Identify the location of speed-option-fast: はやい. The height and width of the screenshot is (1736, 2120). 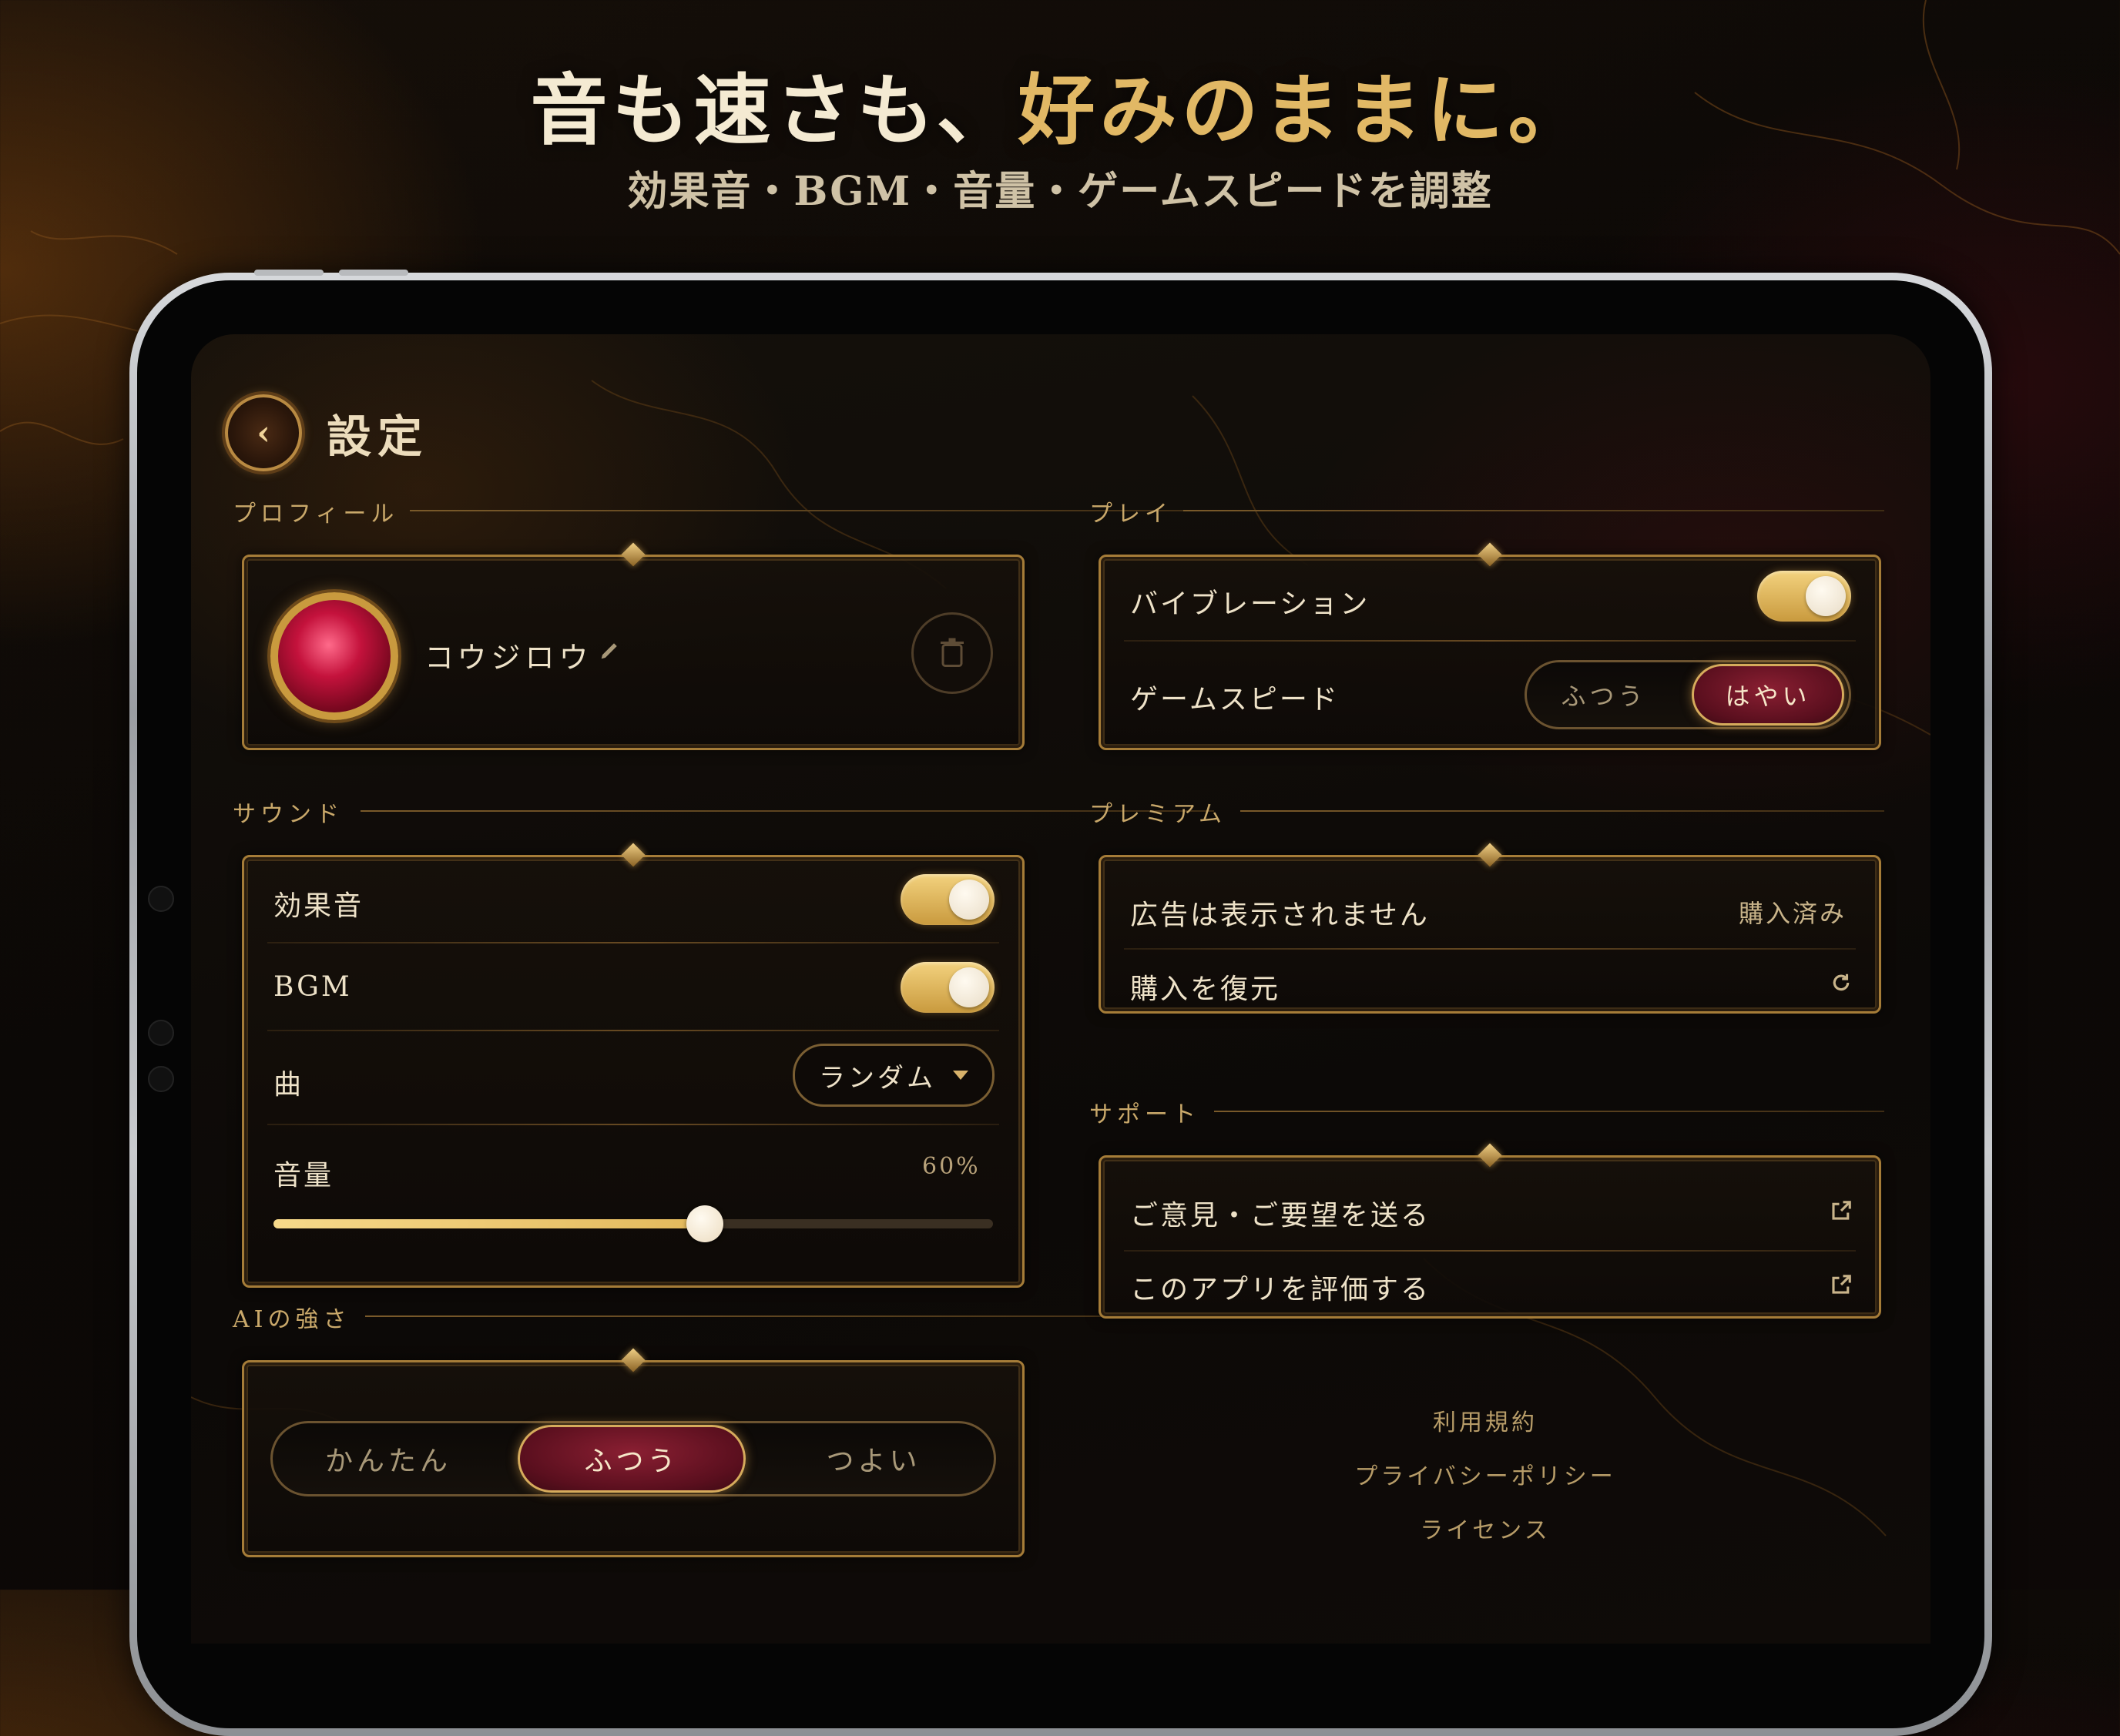
(1768, 695).